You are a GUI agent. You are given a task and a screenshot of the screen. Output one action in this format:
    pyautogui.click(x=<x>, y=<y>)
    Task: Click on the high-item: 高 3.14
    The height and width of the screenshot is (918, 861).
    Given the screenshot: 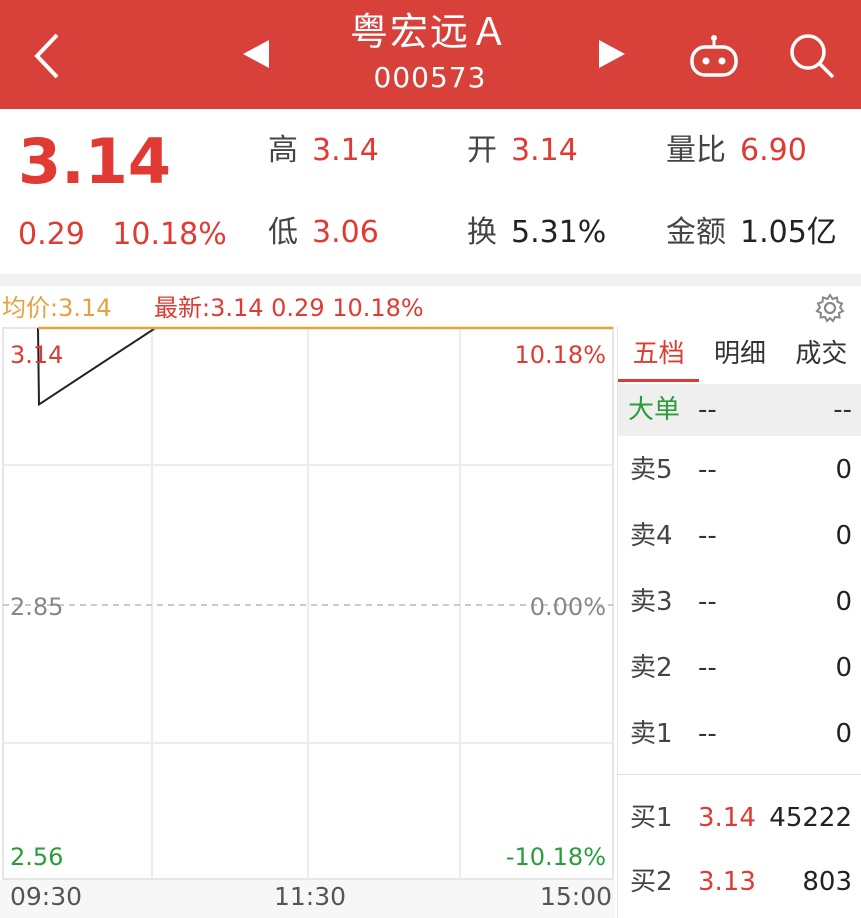 What is the action you would take?
    pyautogui.click(x=323, y=151)
    